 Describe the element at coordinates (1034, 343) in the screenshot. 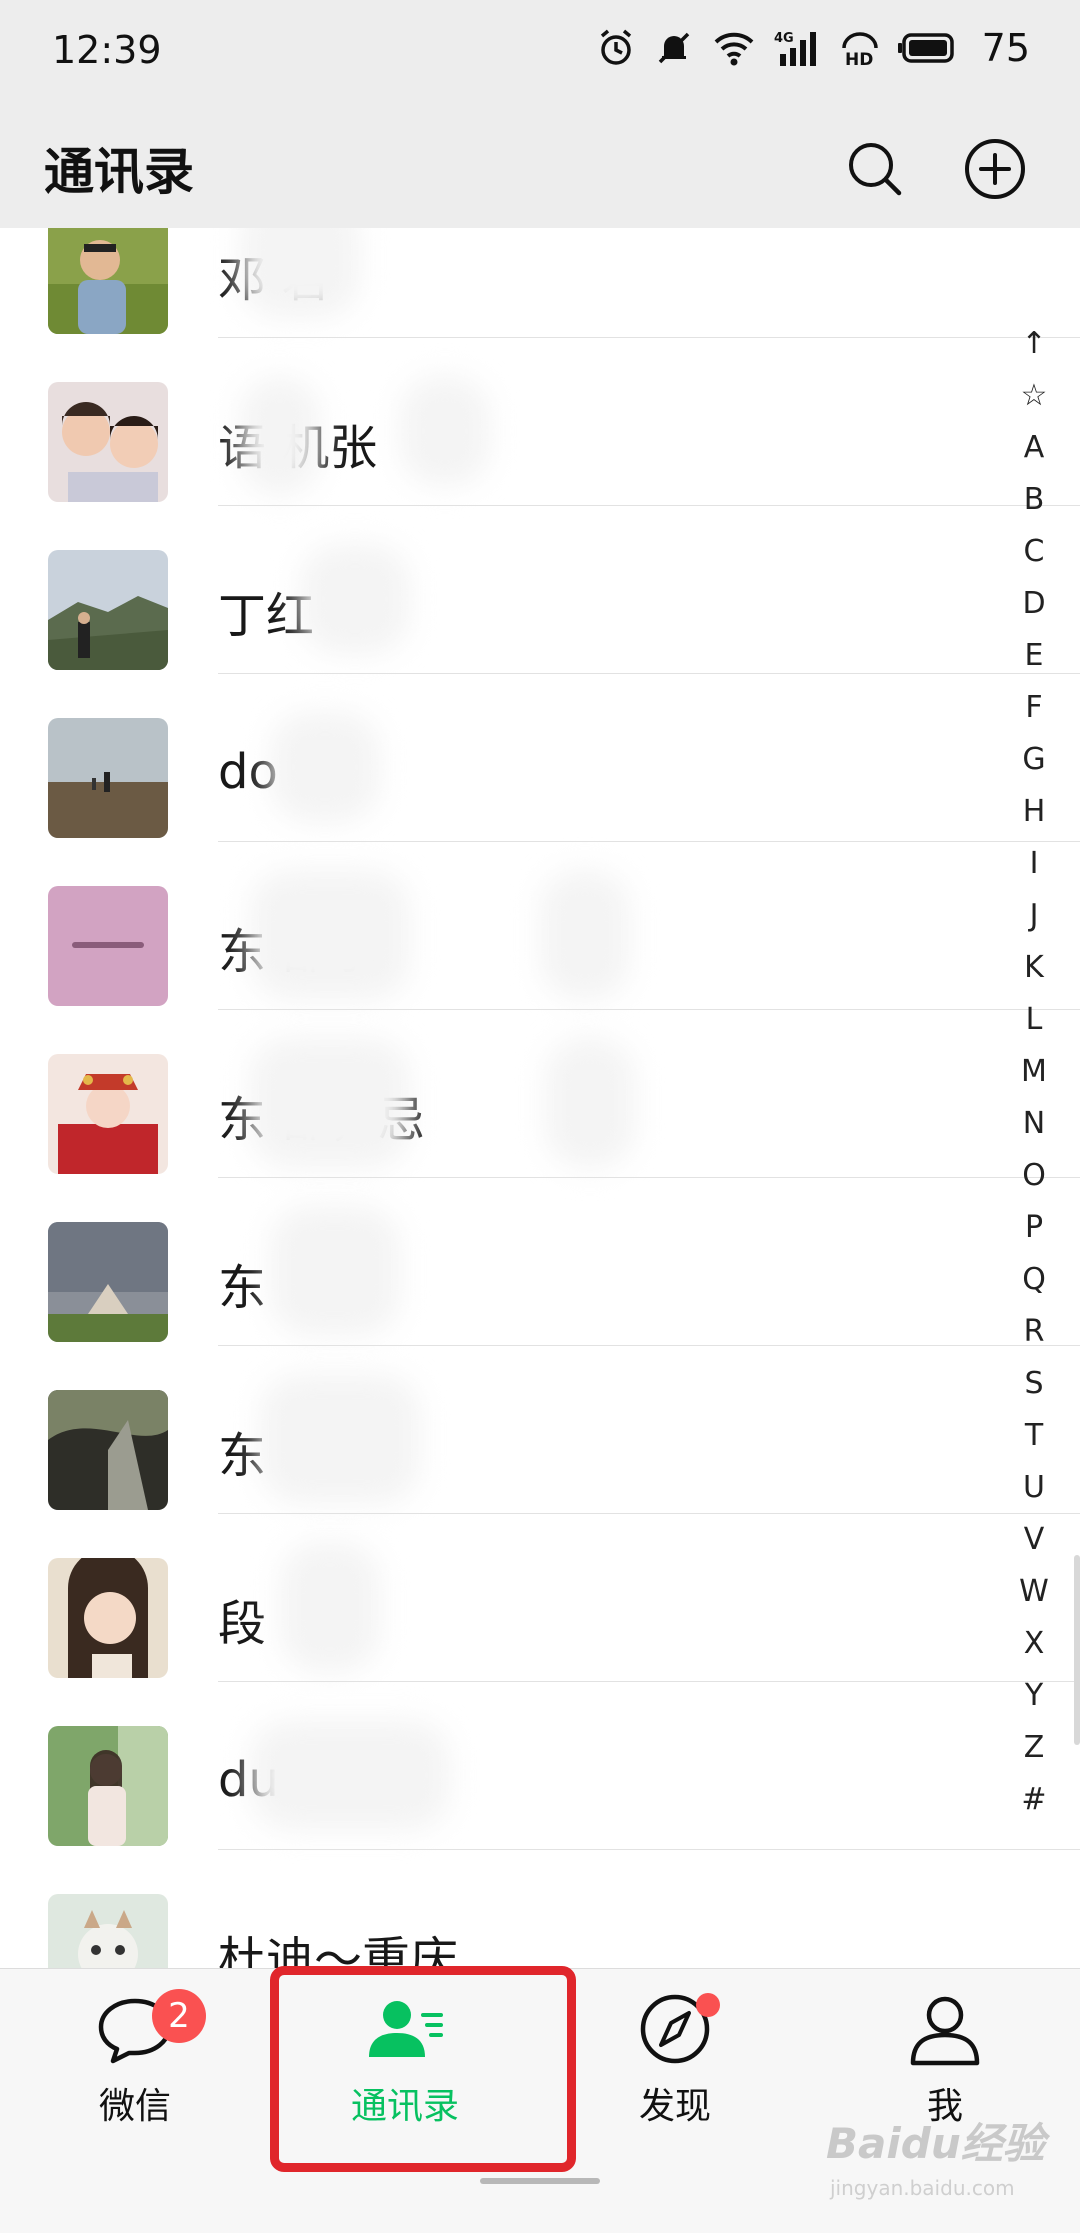

I see `index-top: ↑` at that location.